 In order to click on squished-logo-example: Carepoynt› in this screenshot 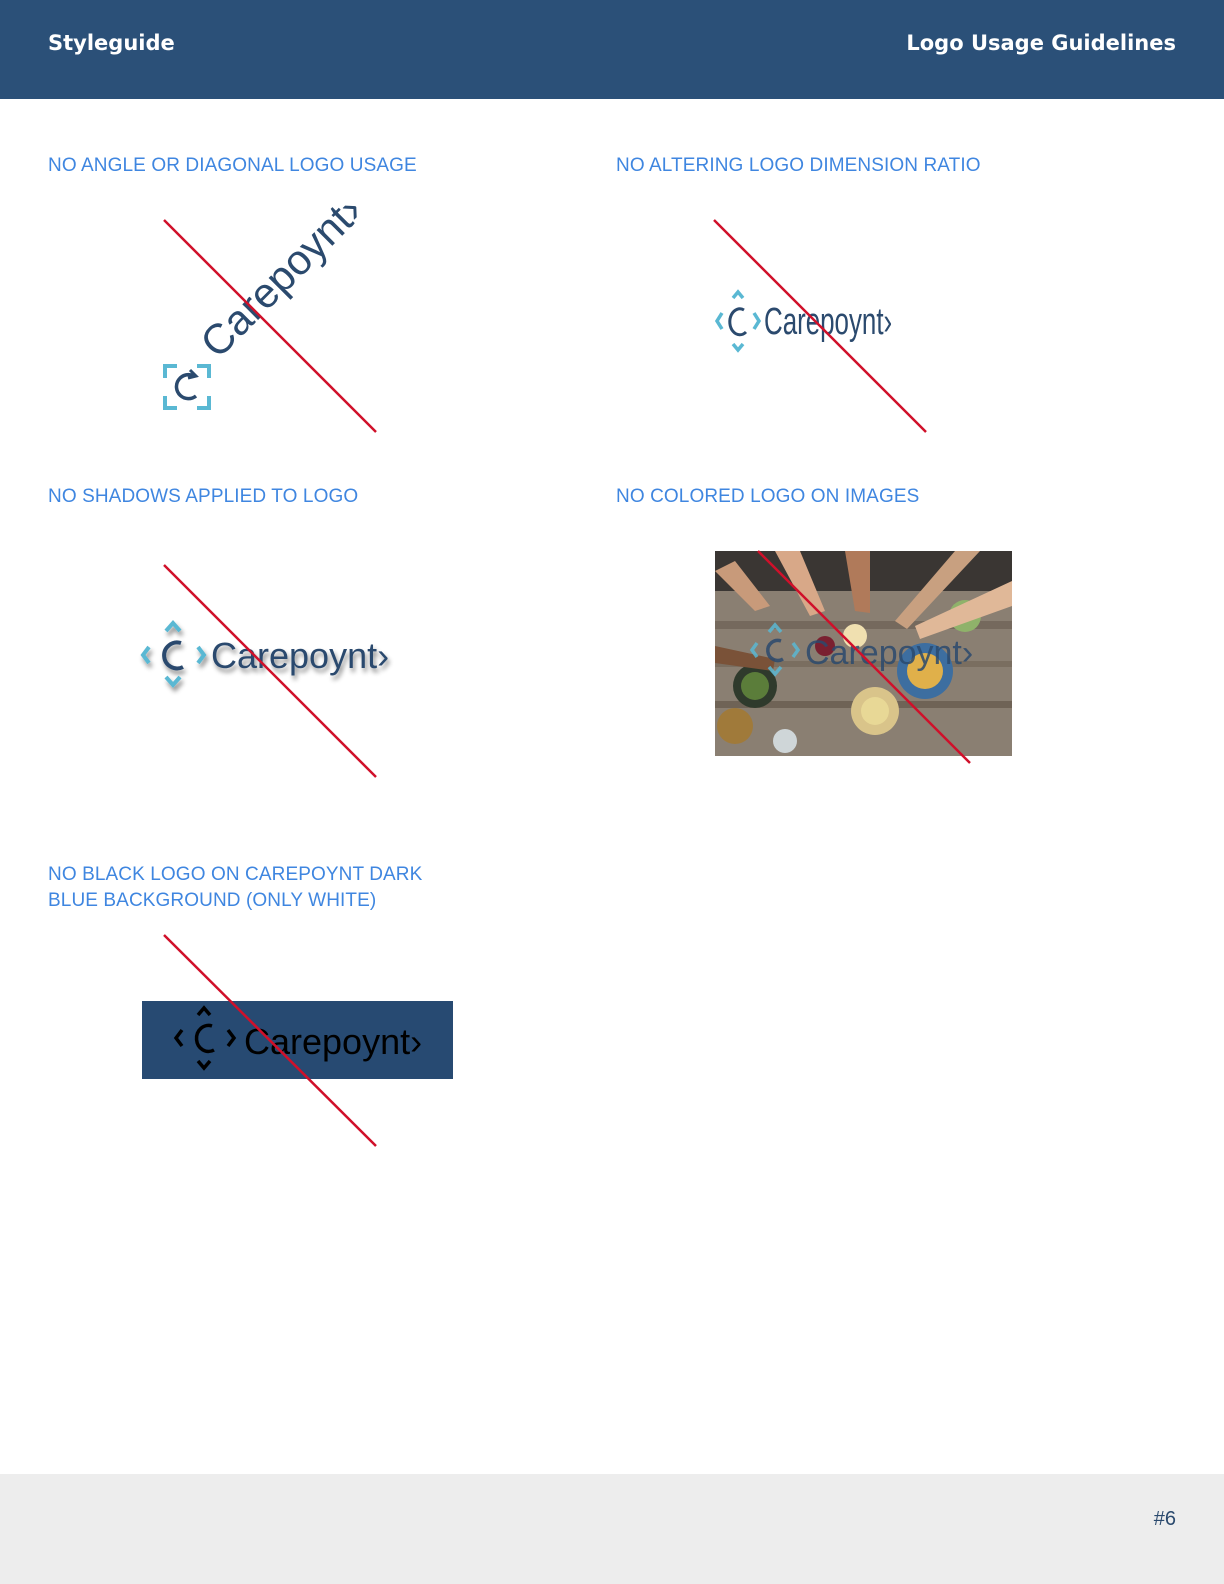, I will do `click(820, 326)`.